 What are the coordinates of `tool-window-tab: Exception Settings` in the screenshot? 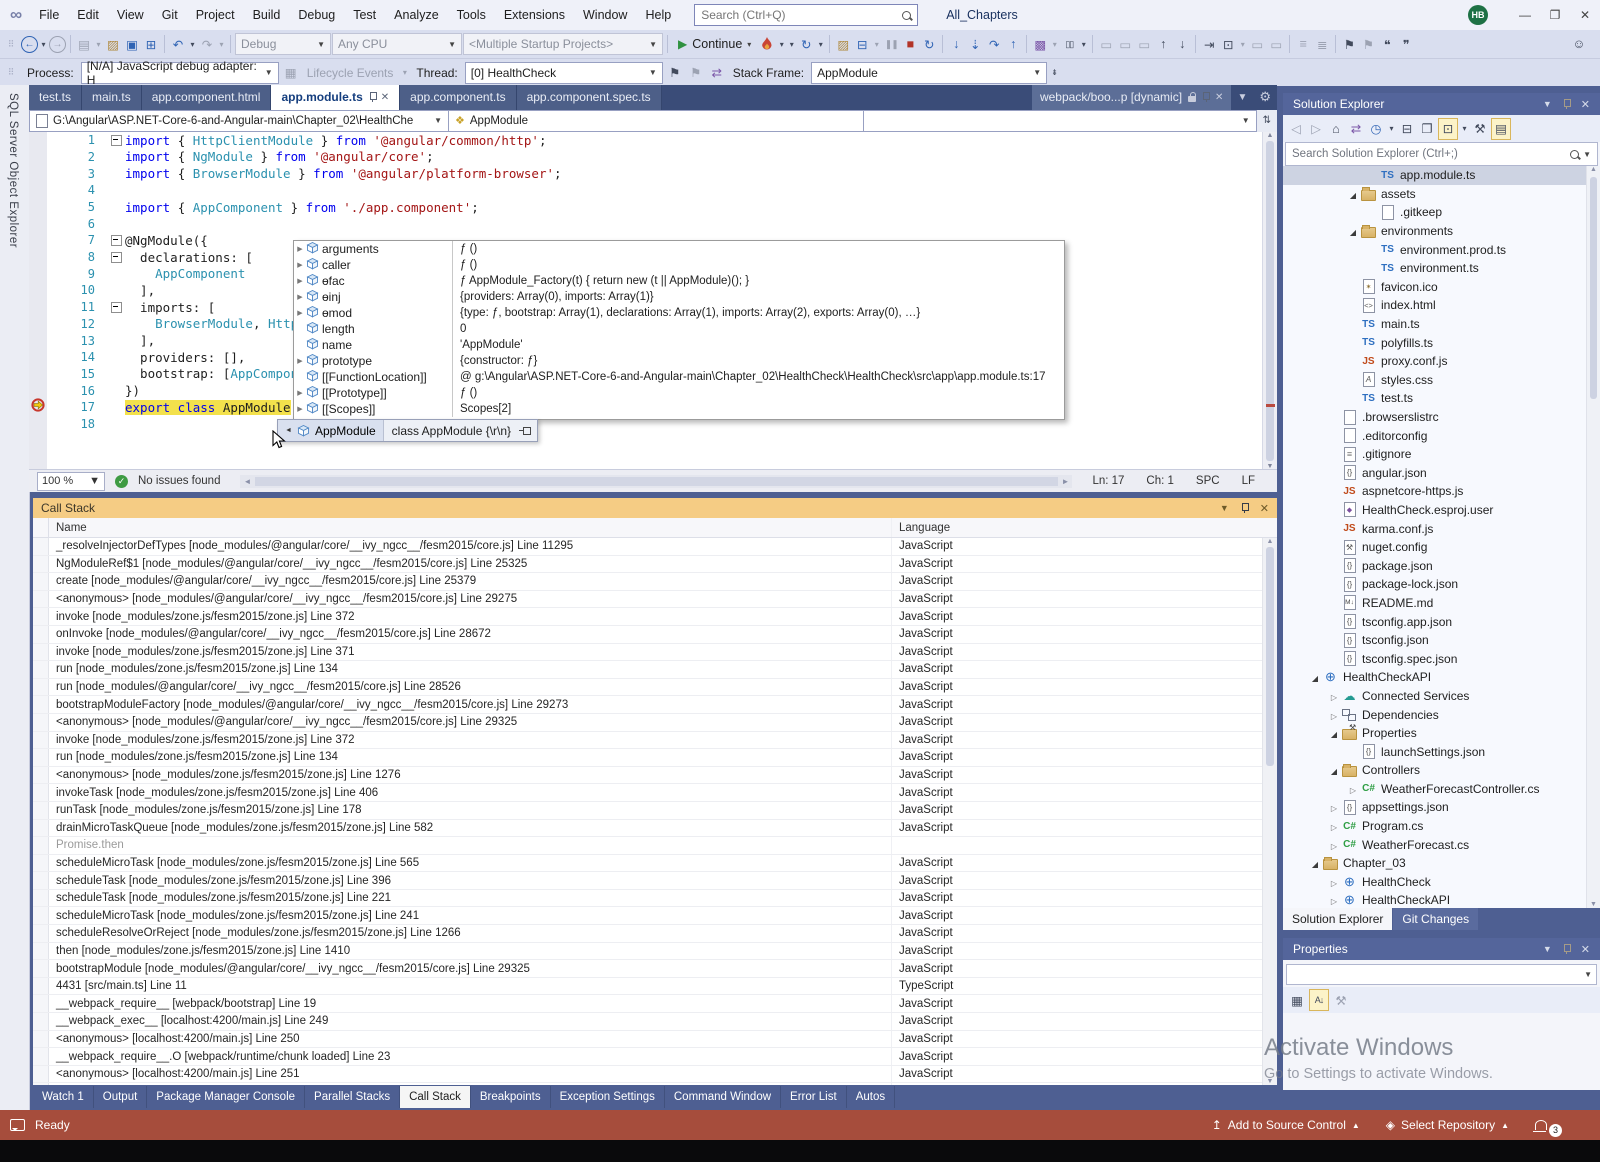 It's located at (608, 1097).